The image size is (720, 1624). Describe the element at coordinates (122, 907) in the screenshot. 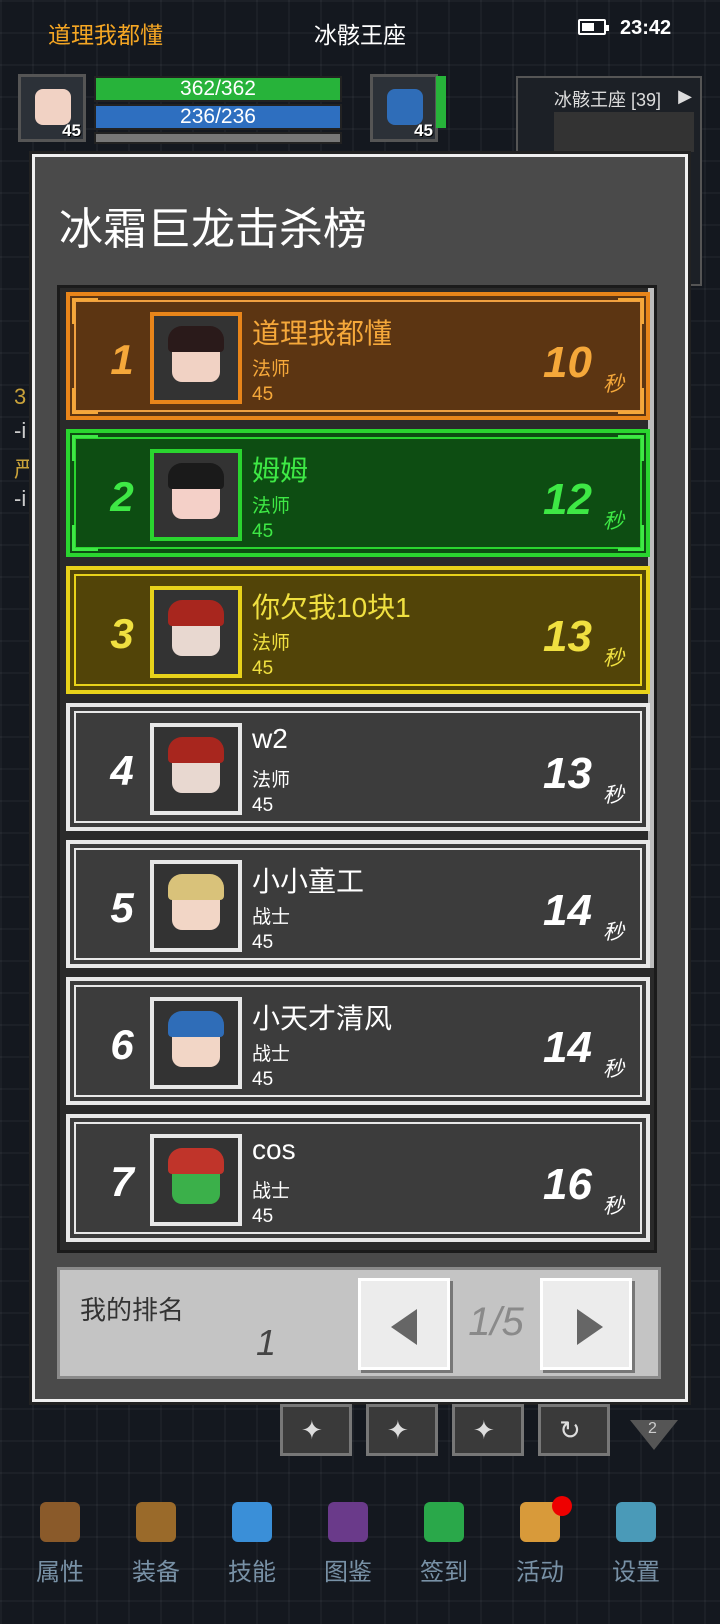

I see `rank-number: 5` at that location.